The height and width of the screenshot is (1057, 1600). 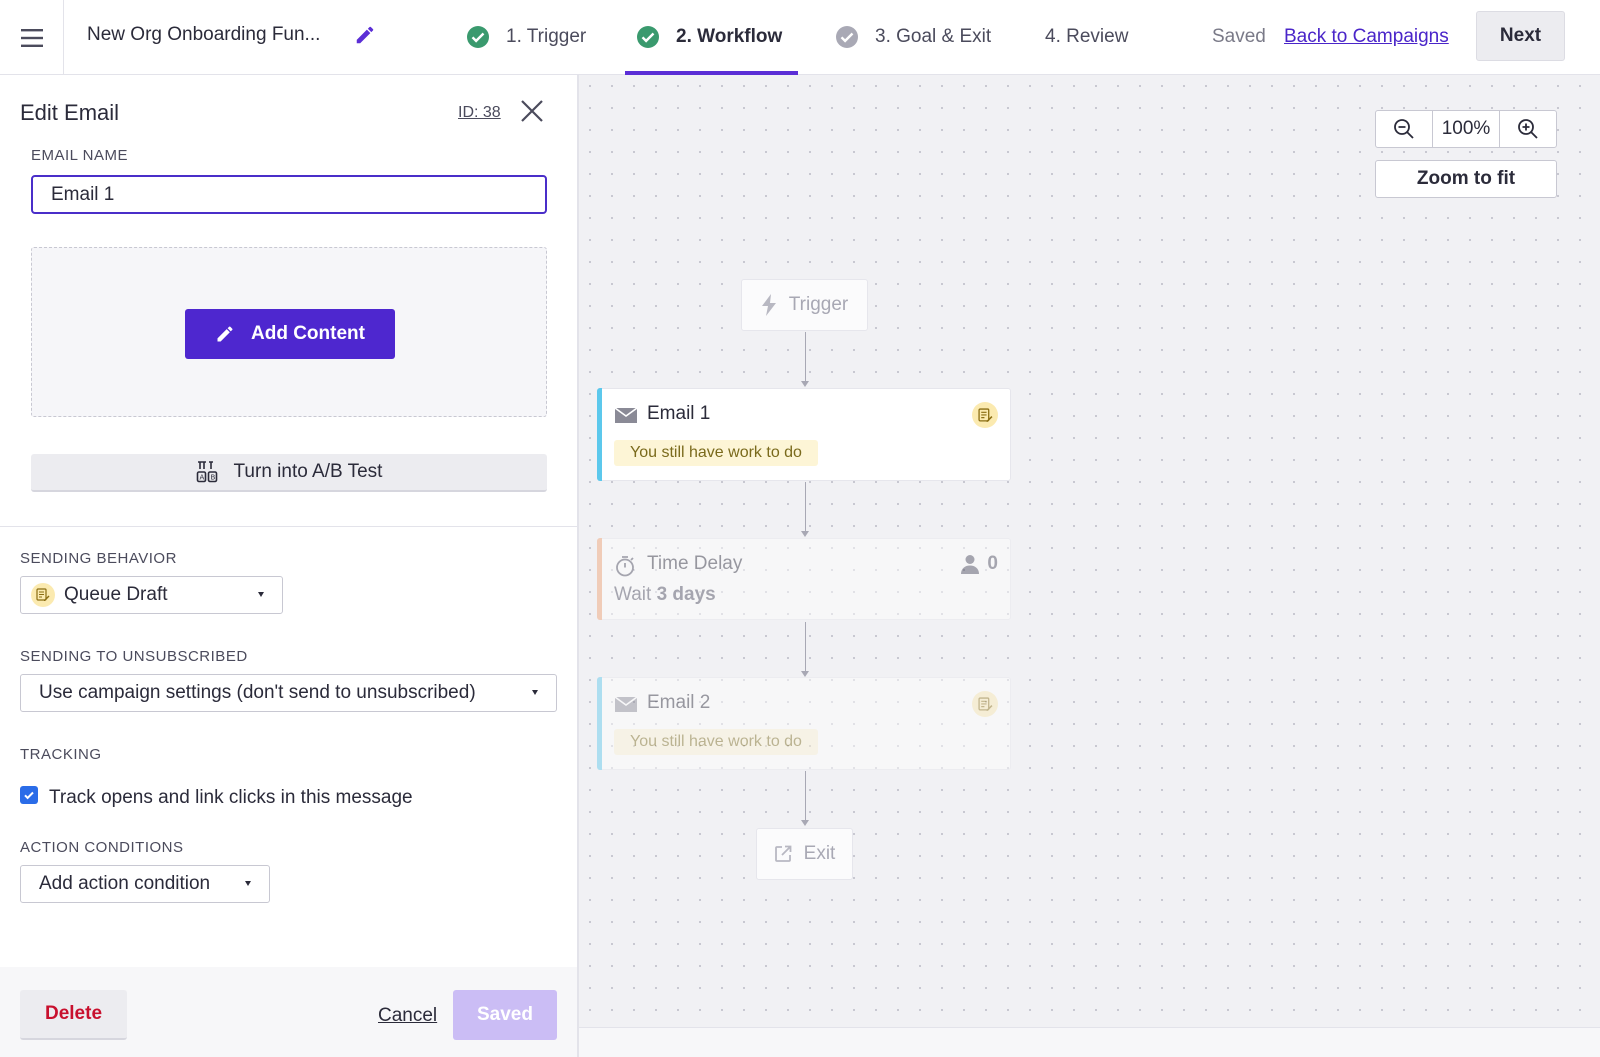 What do you see at coordinates (505, 1015) in the screenshot?
I see `saved-button: Saved` at bounding box center [505, 1015].